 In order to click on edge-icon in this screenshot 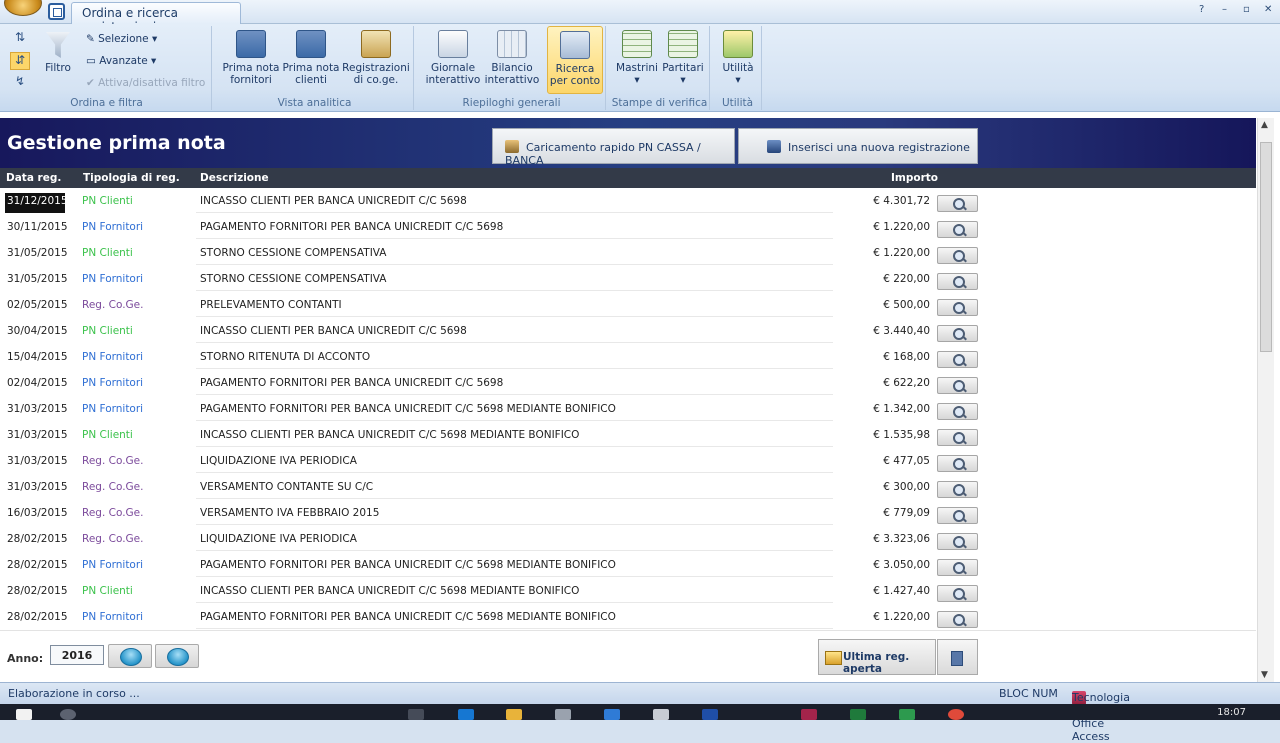, I will do `click(466, 714)`.